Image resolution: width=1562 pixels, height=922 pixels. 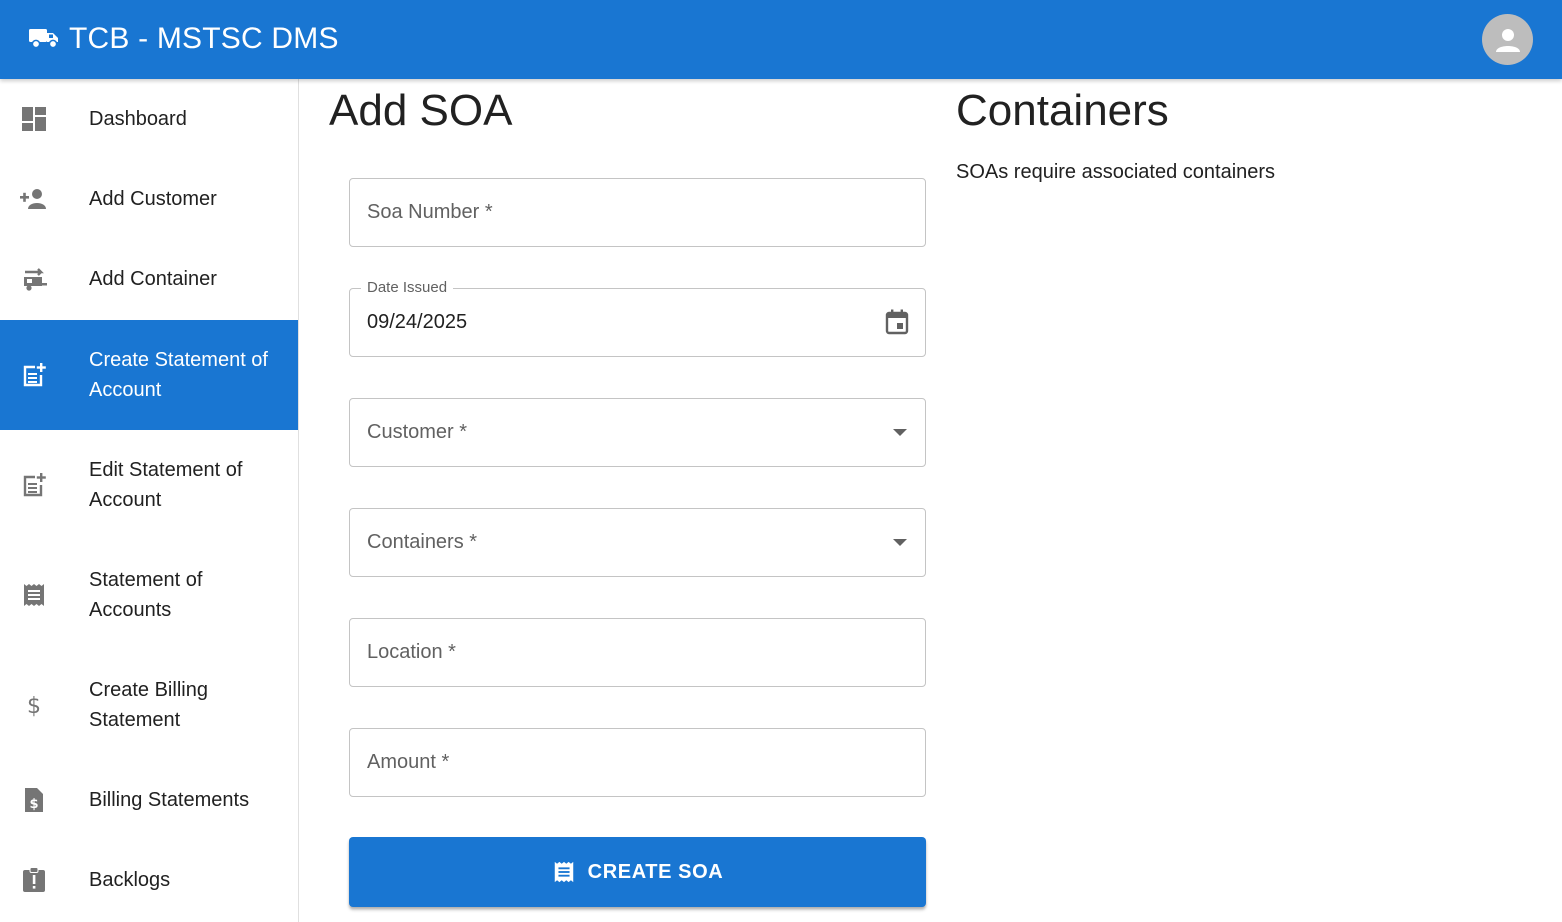 I want to click on date-issued-field: Date Issued 09/24/2025, so click(x=637, y=318).